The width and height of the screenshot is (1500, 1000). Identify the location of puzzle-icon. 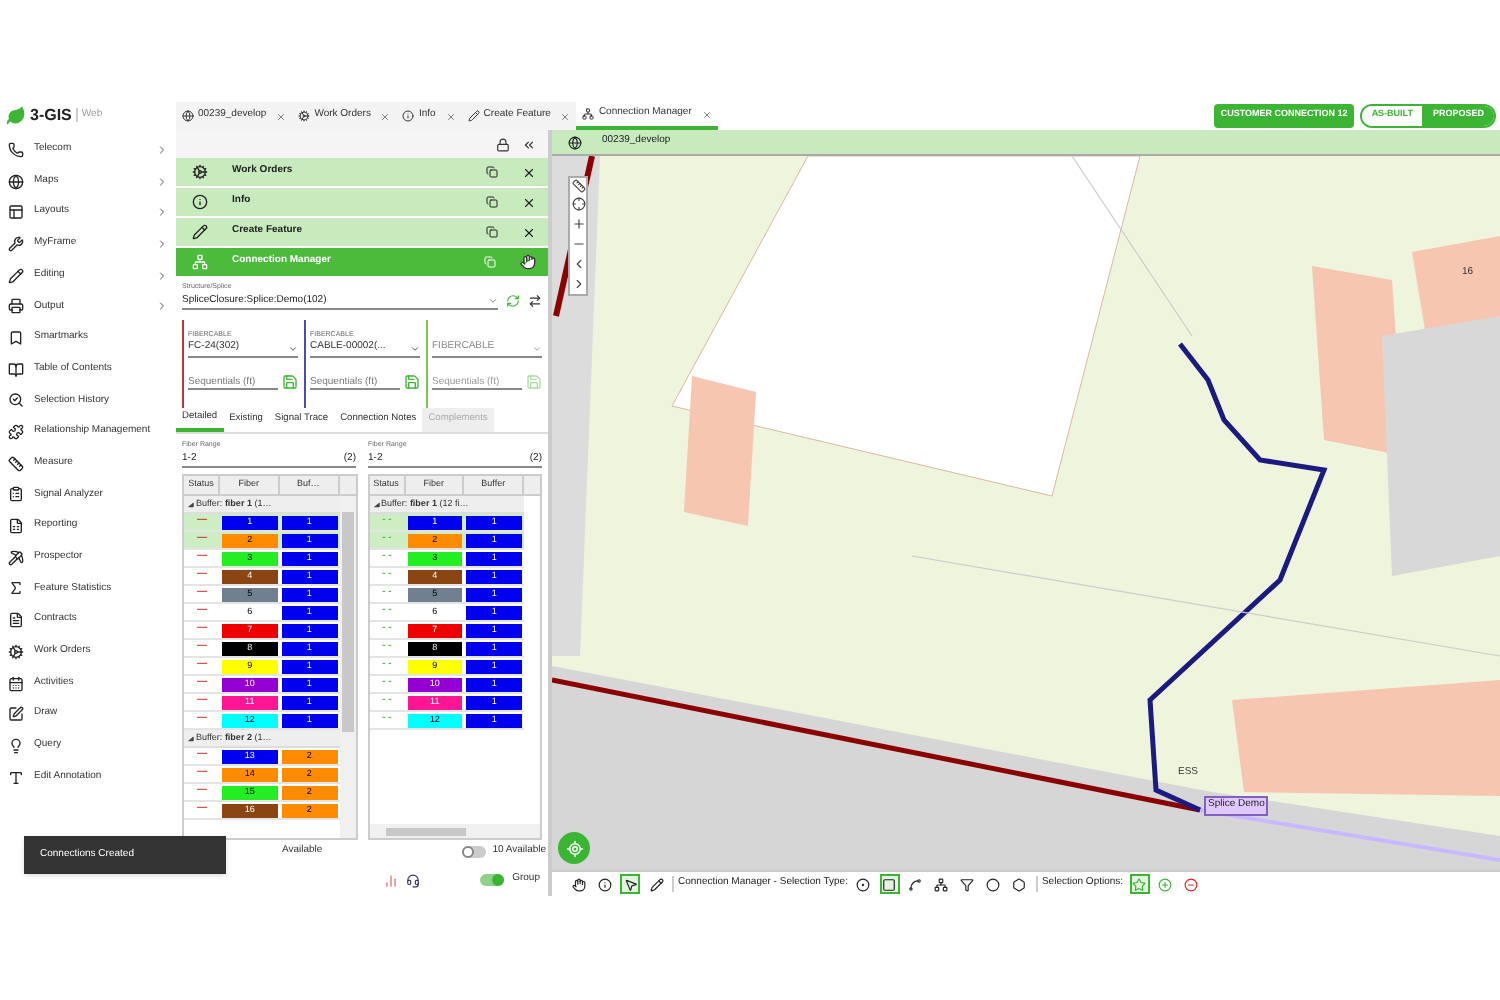
(16, 432).